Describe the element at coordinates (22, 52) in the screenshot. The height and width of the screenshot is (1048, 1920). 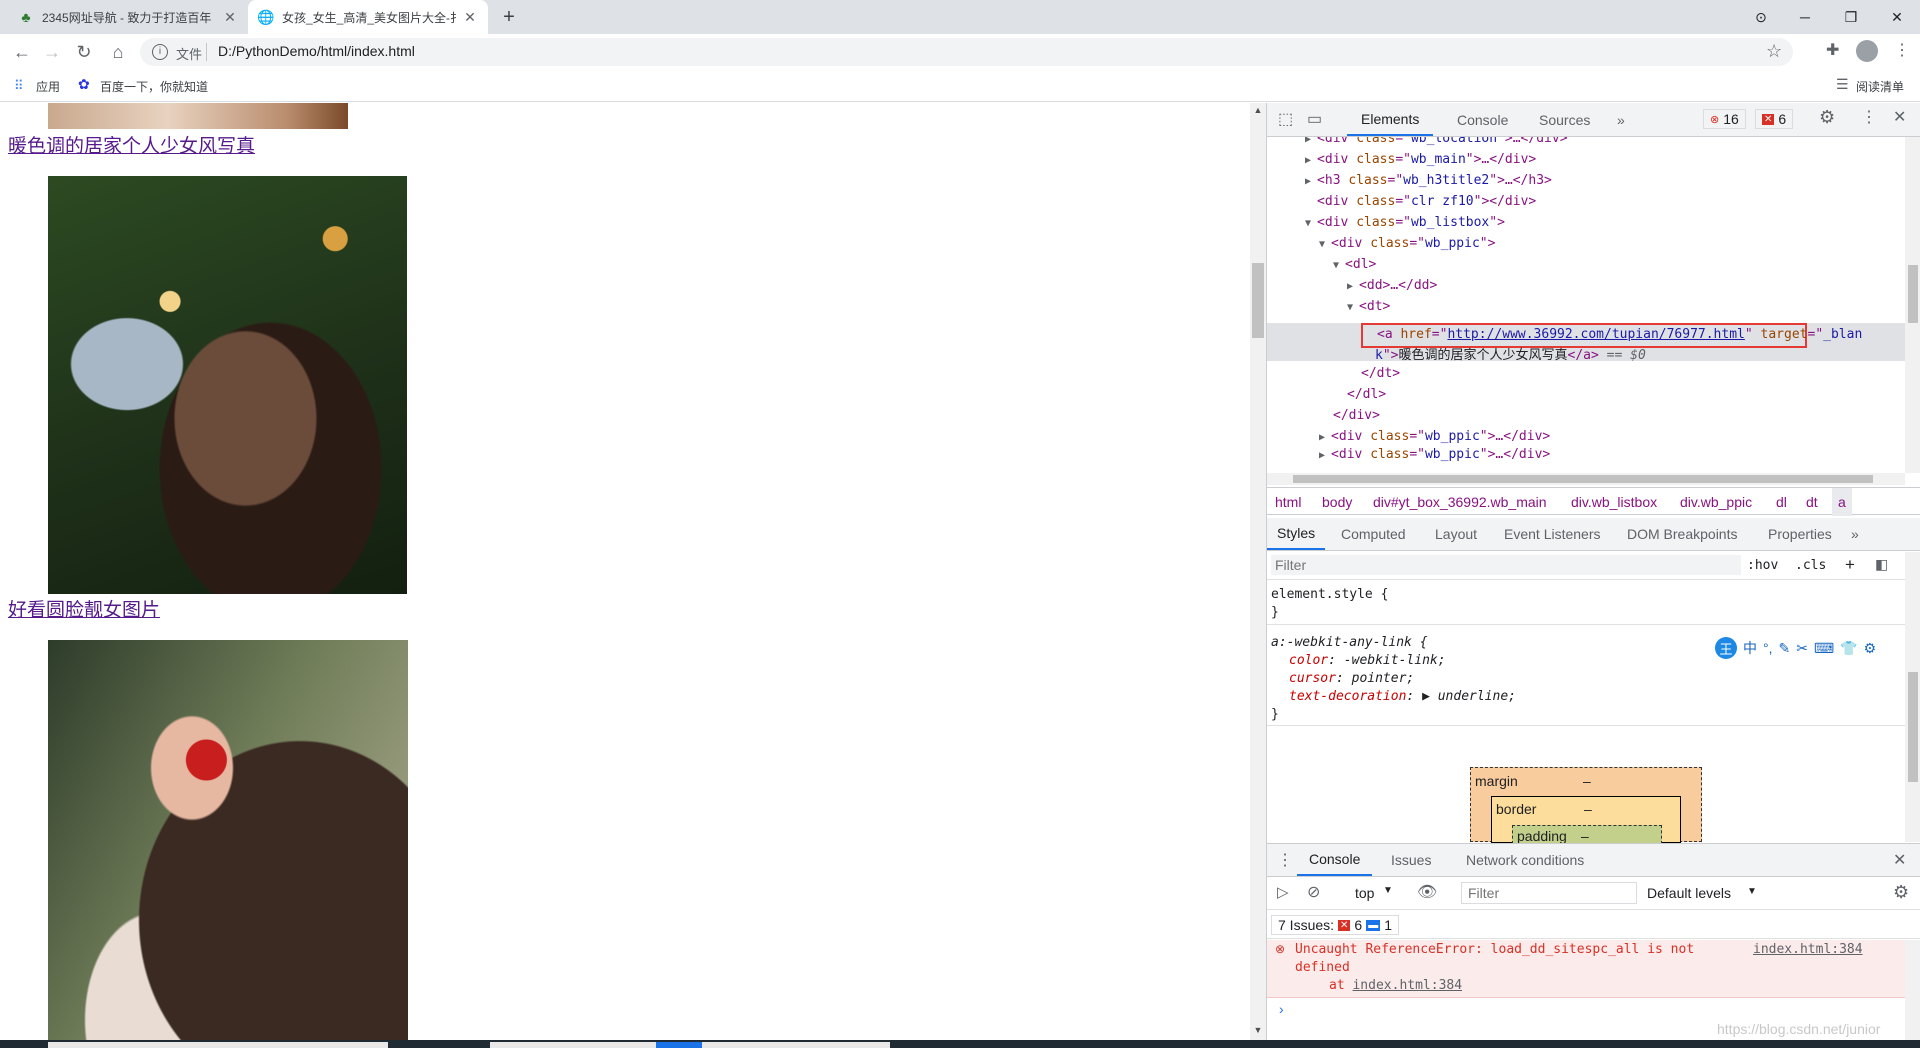
I see `back-icon: ←` at that location.